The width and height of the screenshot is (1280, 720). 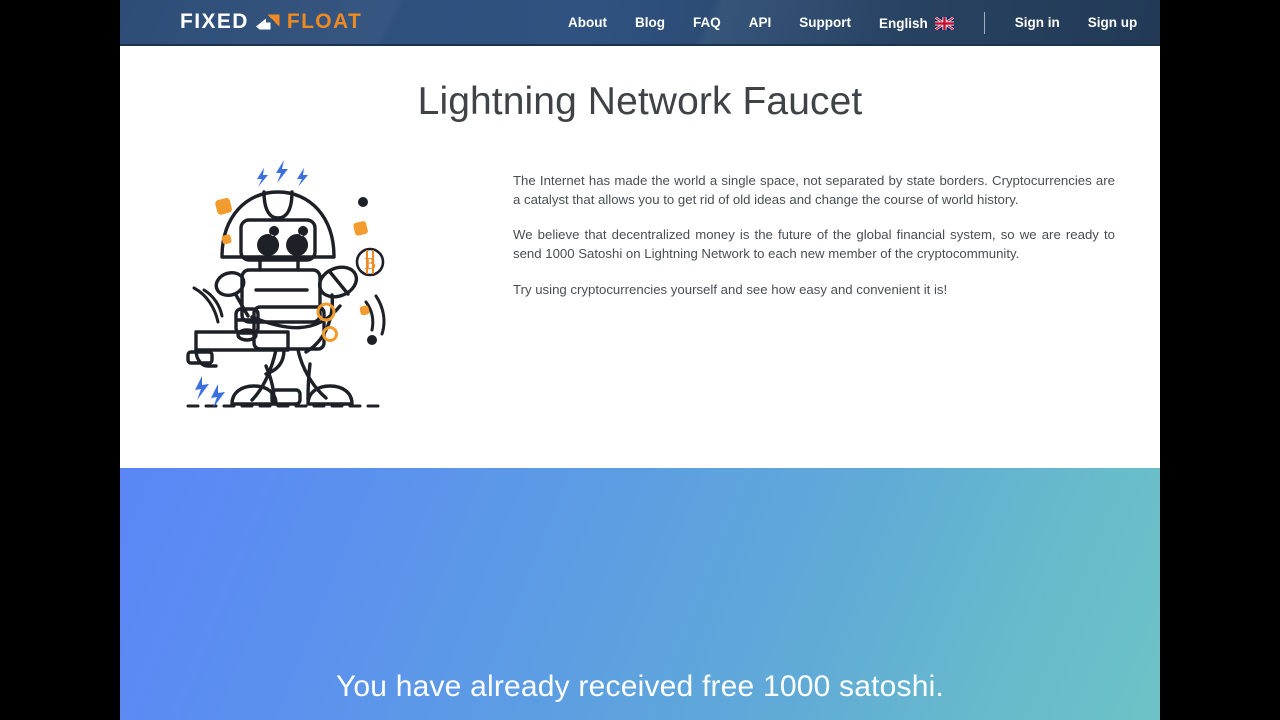 What do you see at coordinates (587, 23) in the screenshot?
I see `nav-link-about: About` at bounding box center [587, 23].